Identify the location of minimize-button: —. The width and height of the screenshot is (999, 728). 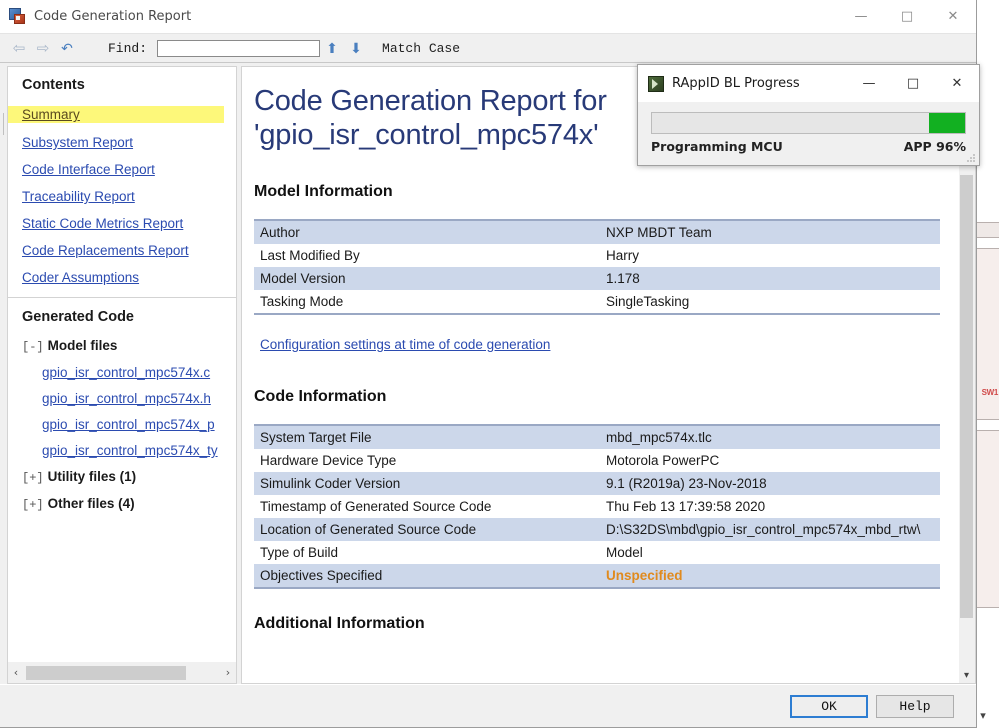
(861, 17).